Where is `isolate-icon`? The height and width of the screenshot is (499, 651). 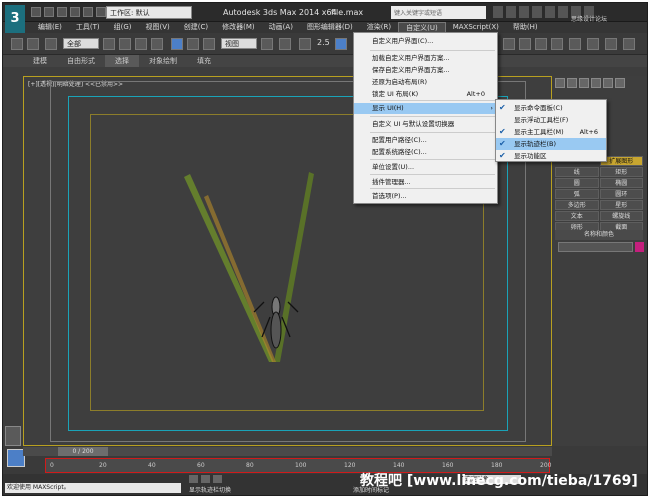 isolate-icon is located at coordinates (217, 479).